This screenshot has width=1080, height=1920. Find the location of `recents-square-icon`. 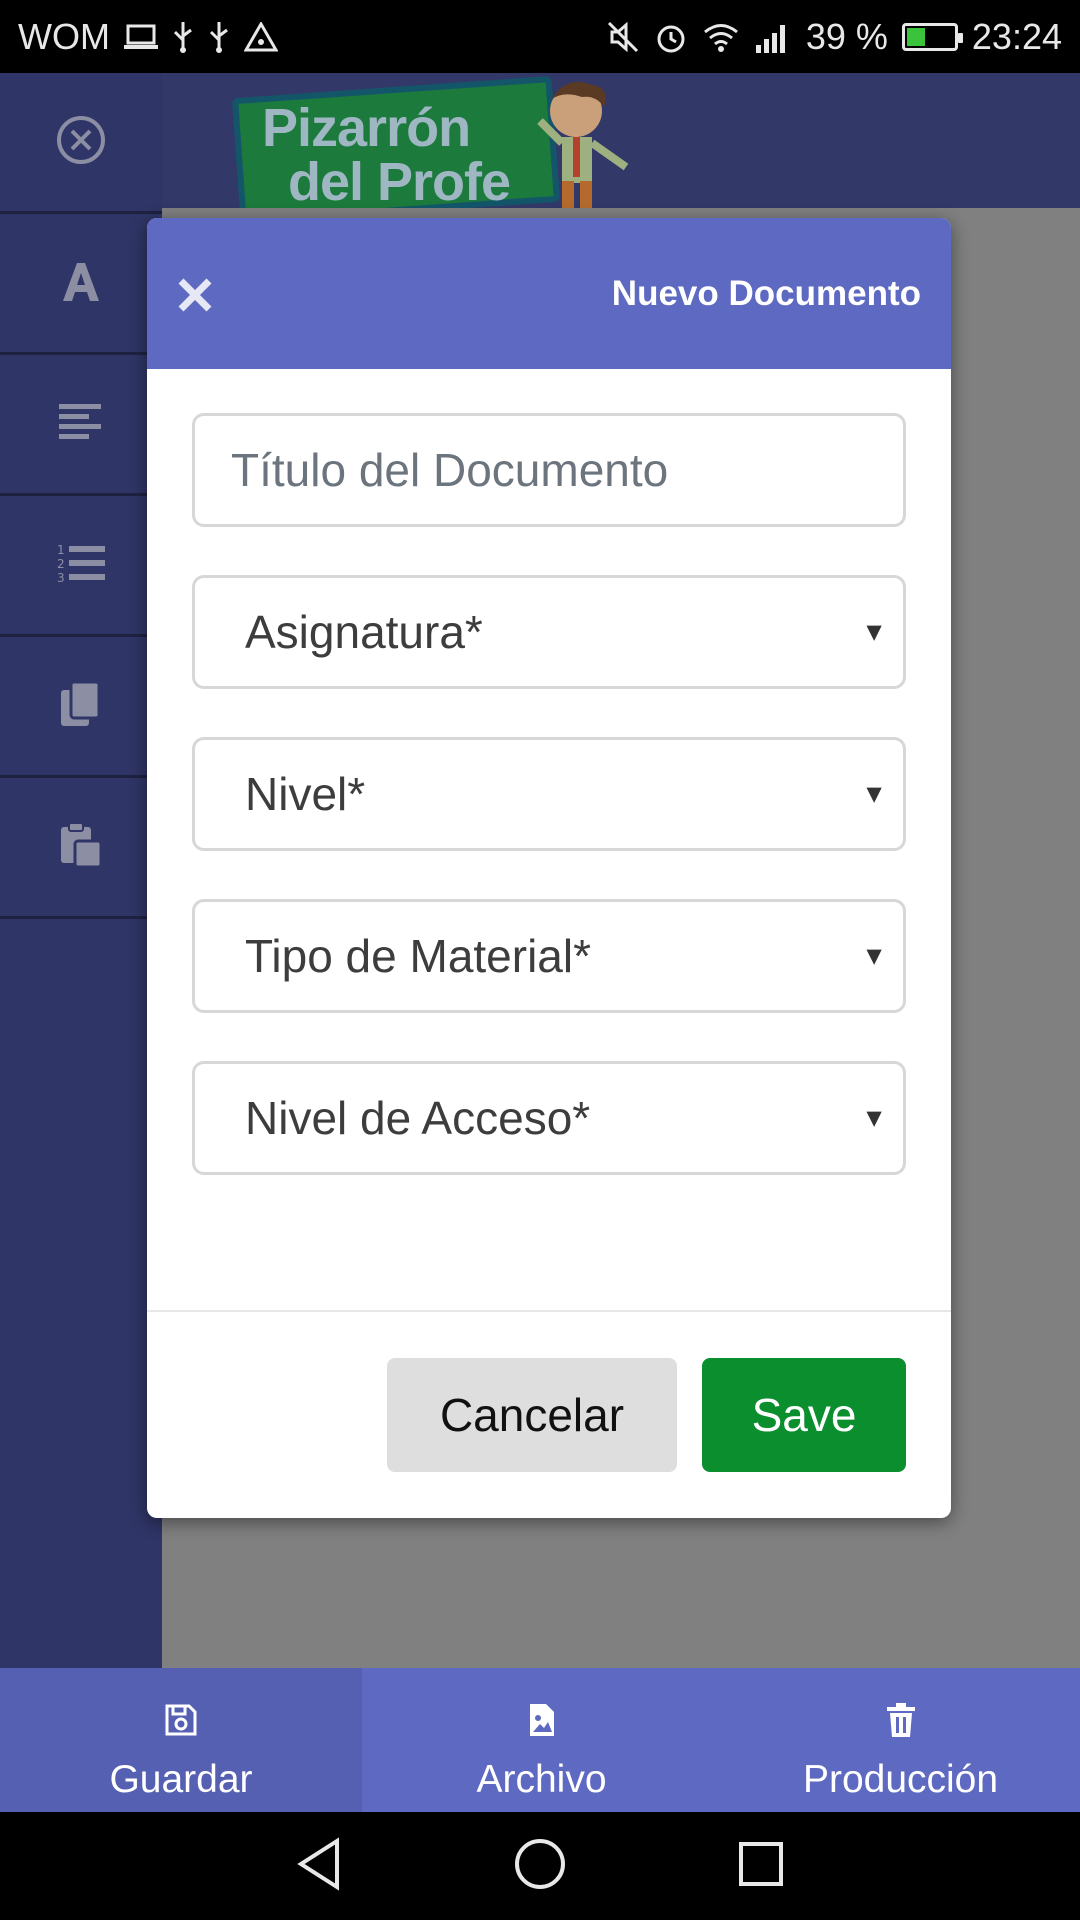

recents-square-icon is located at coordinates (761, 1863).